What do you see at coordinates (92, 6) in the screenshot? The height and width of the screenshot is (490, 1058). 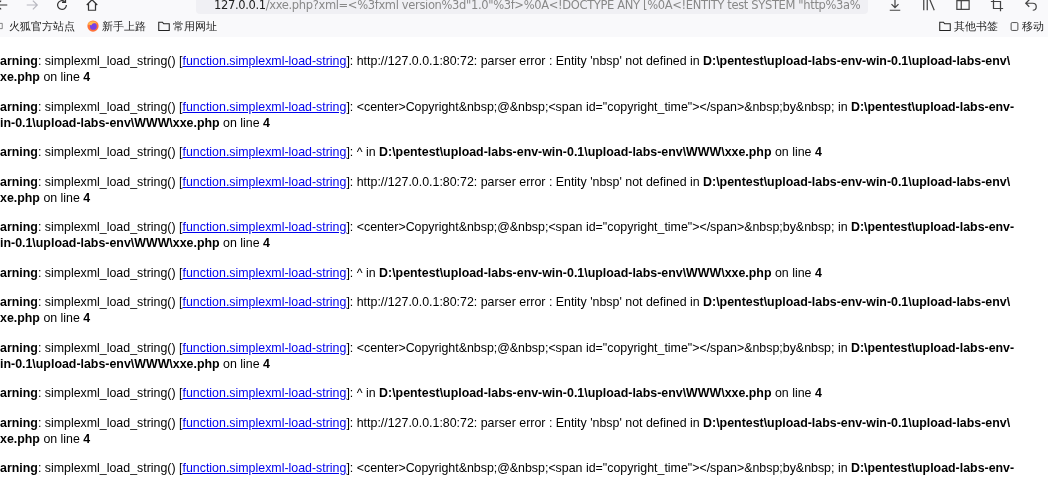 I see `home-button` at bounding box center [92, 6].